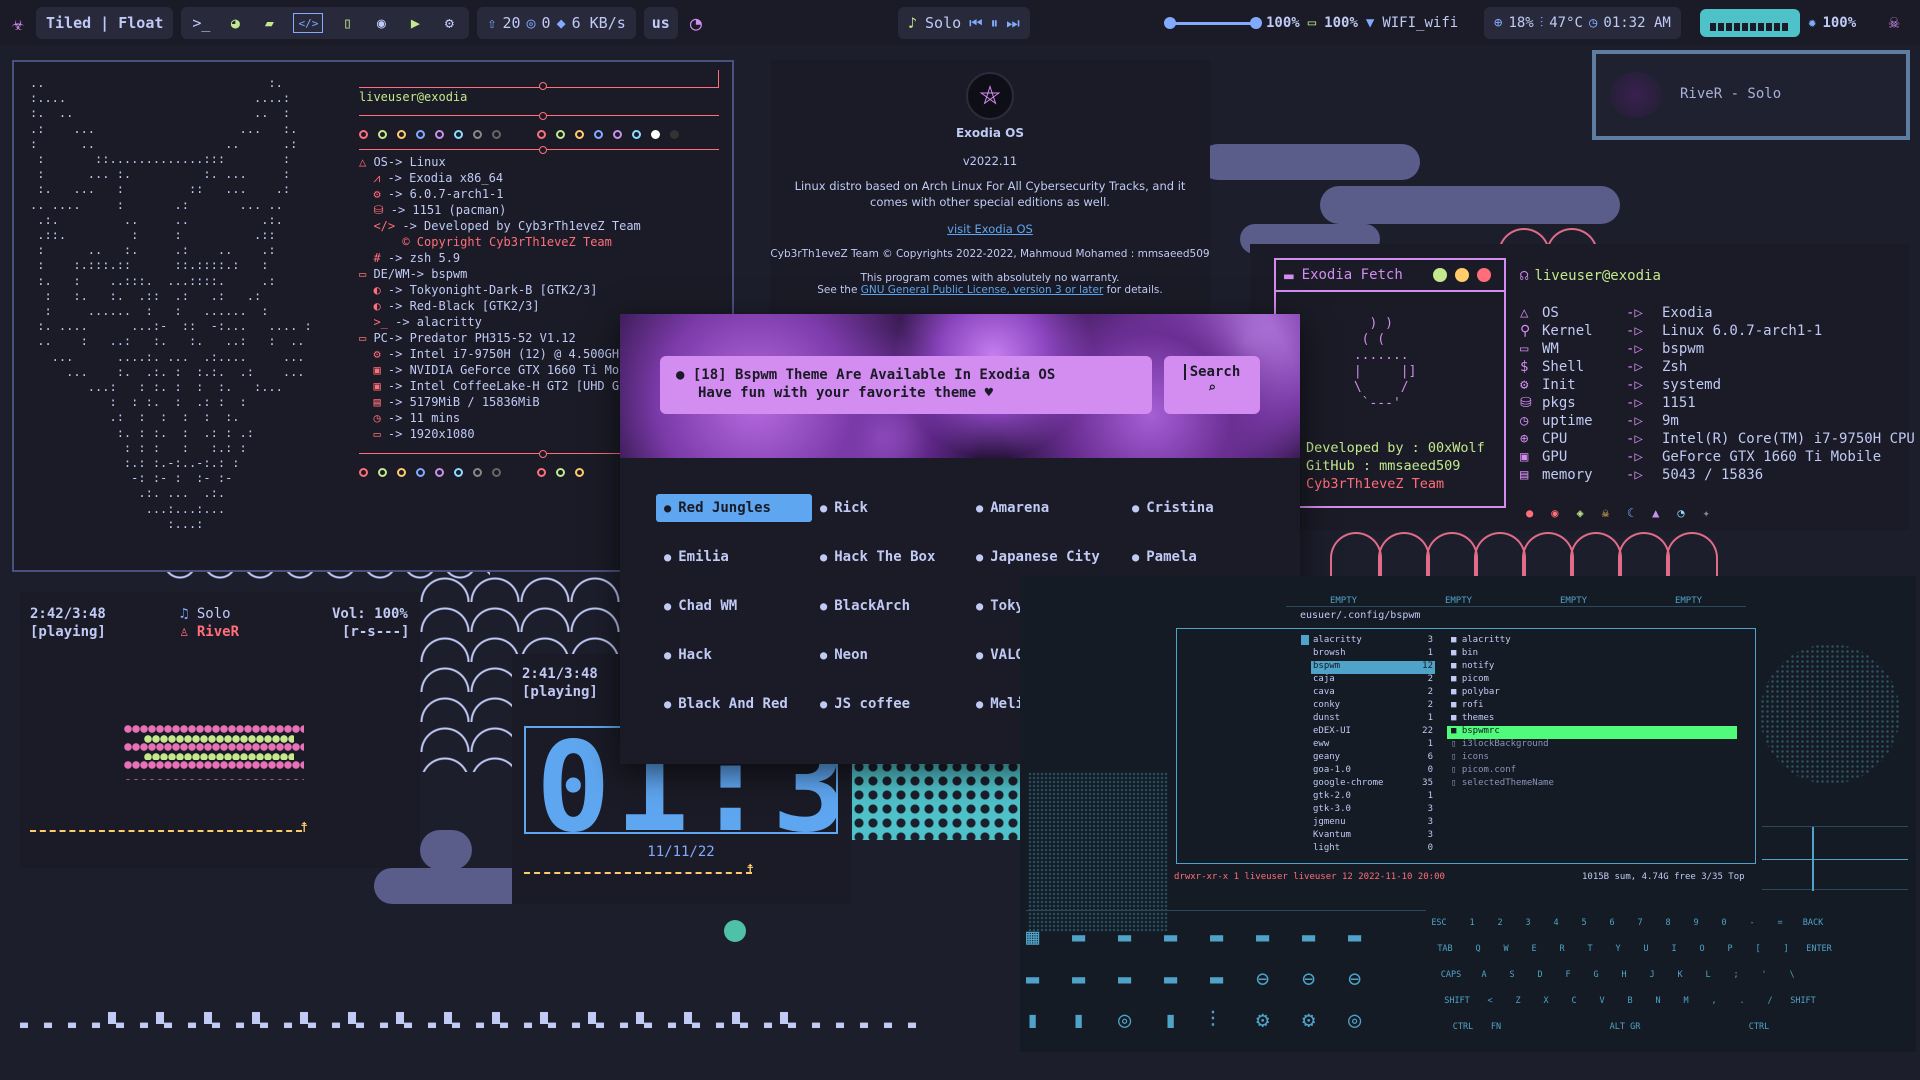  What do you see at coordinates (347, 23) in the screenshot?
I see `phone-icon: ▯` at bounding box center [347, 23].